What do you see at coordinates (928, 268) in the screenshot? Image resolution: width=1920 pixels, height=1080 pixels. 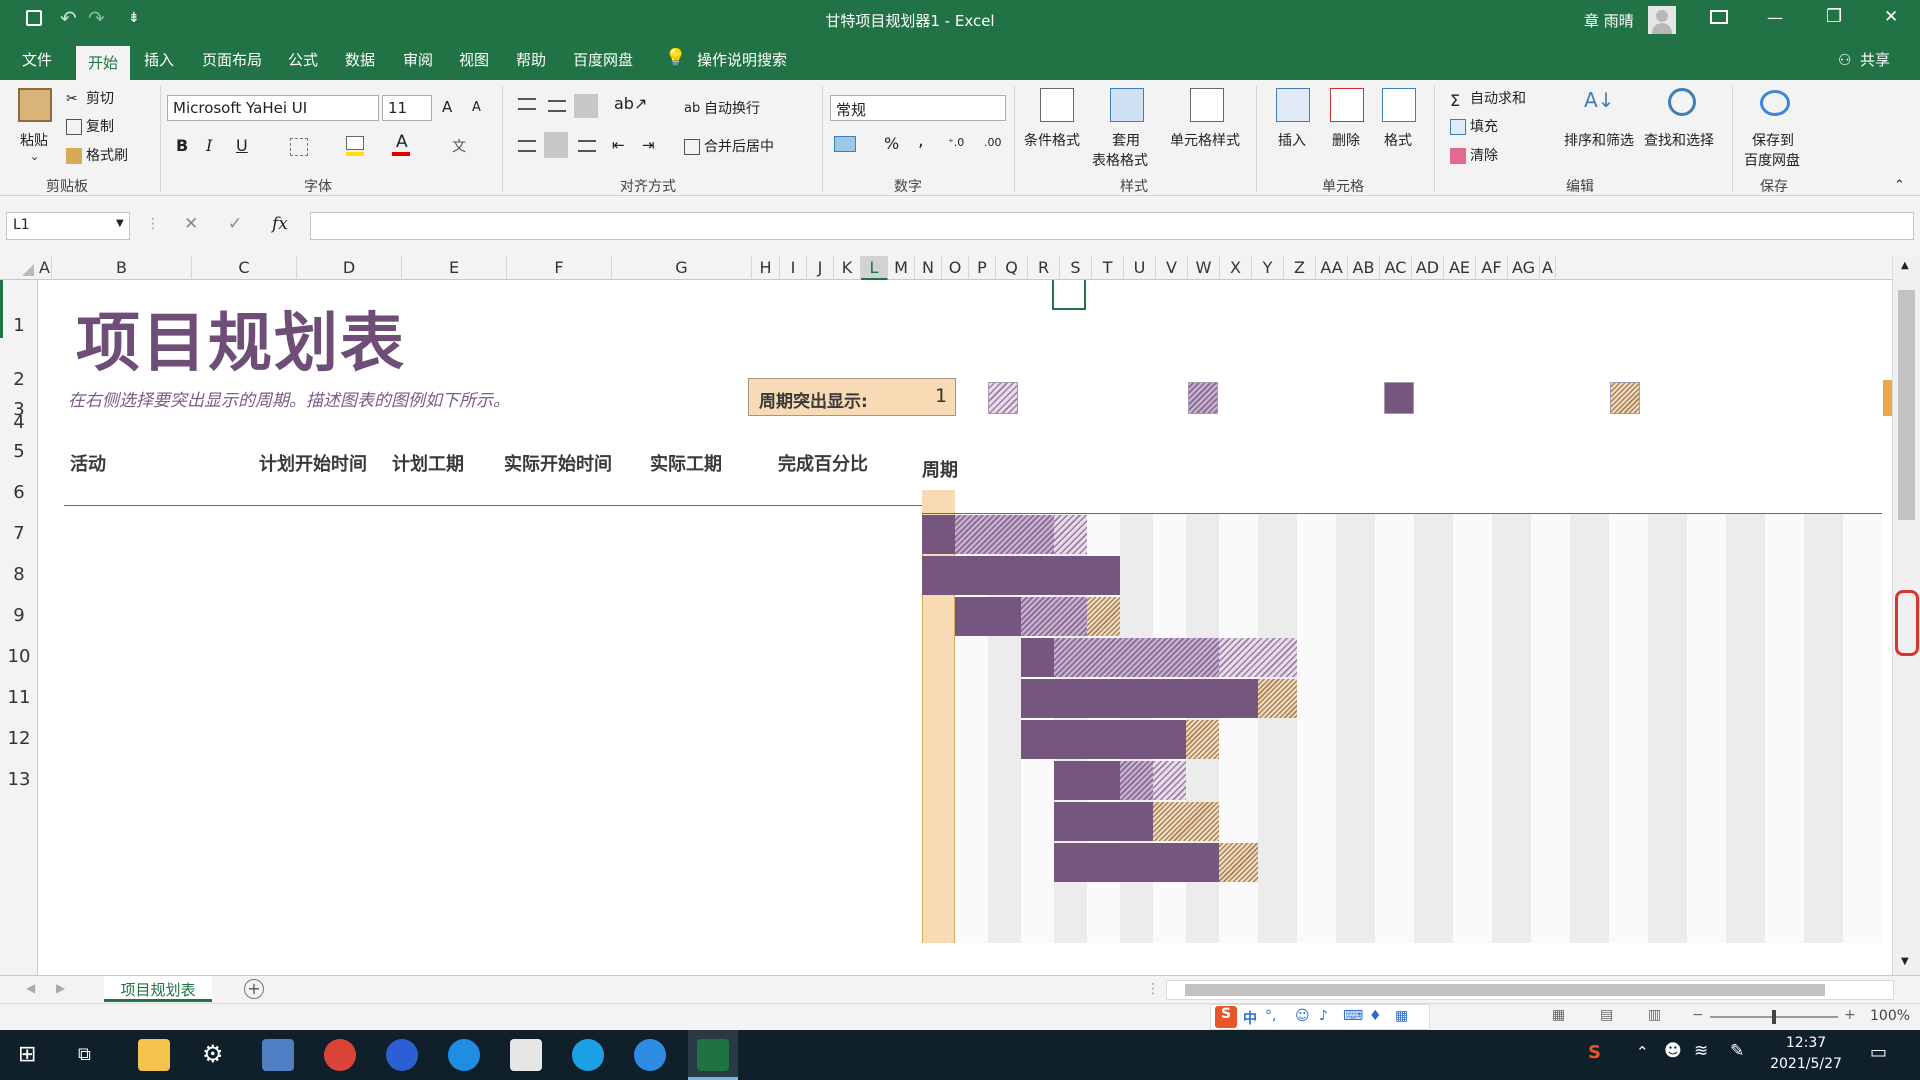 I see `column-header-n: N` at bounding box center [928, 268].